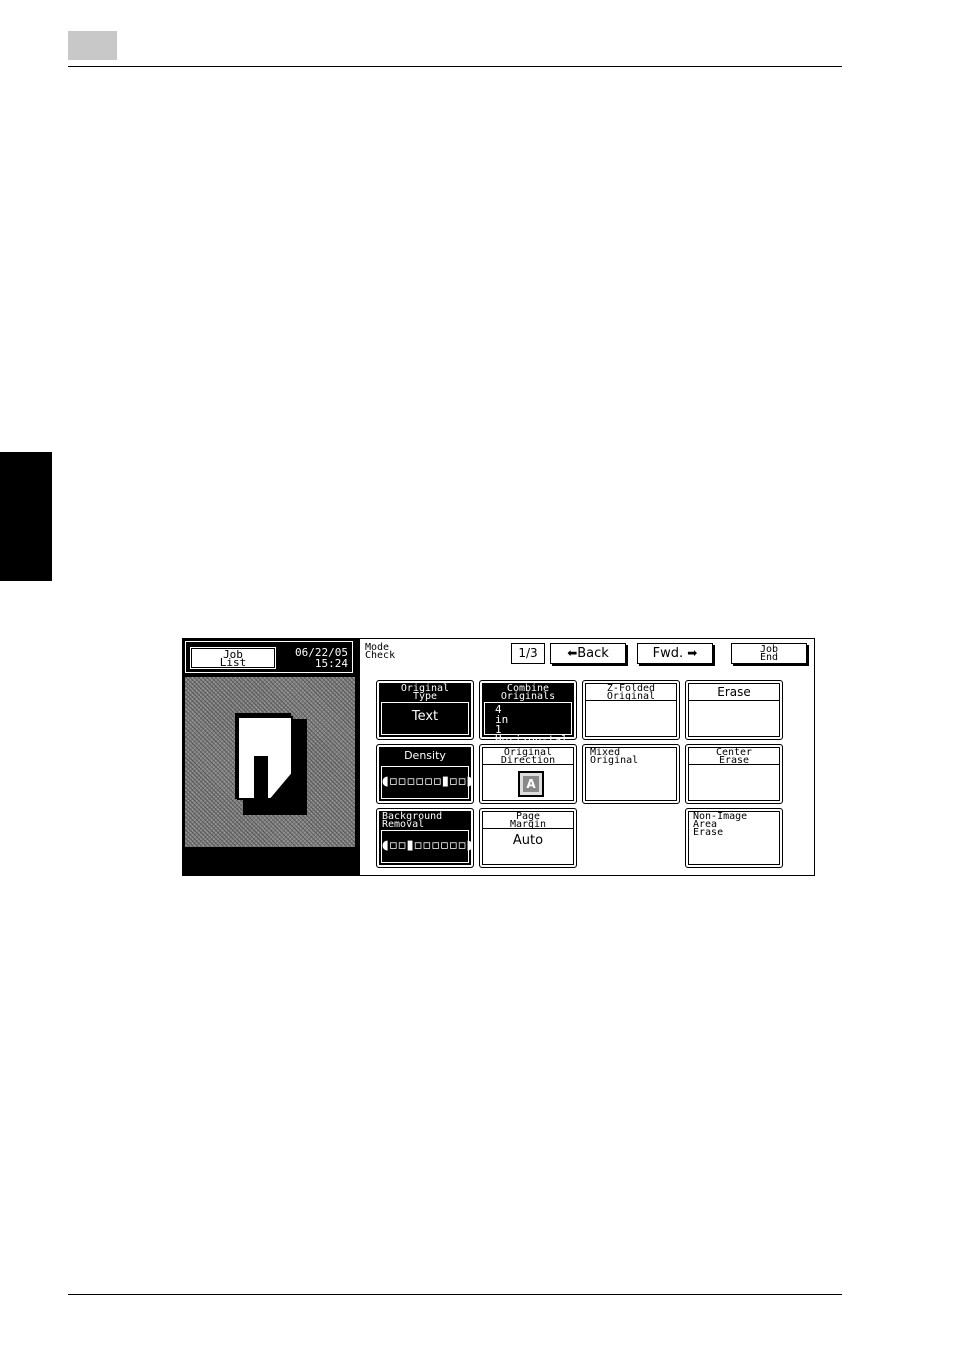 The image size is (954, 1351). I want to click on non-image-area-erase-button: Non-Image Area Erase, so click(734, 838).